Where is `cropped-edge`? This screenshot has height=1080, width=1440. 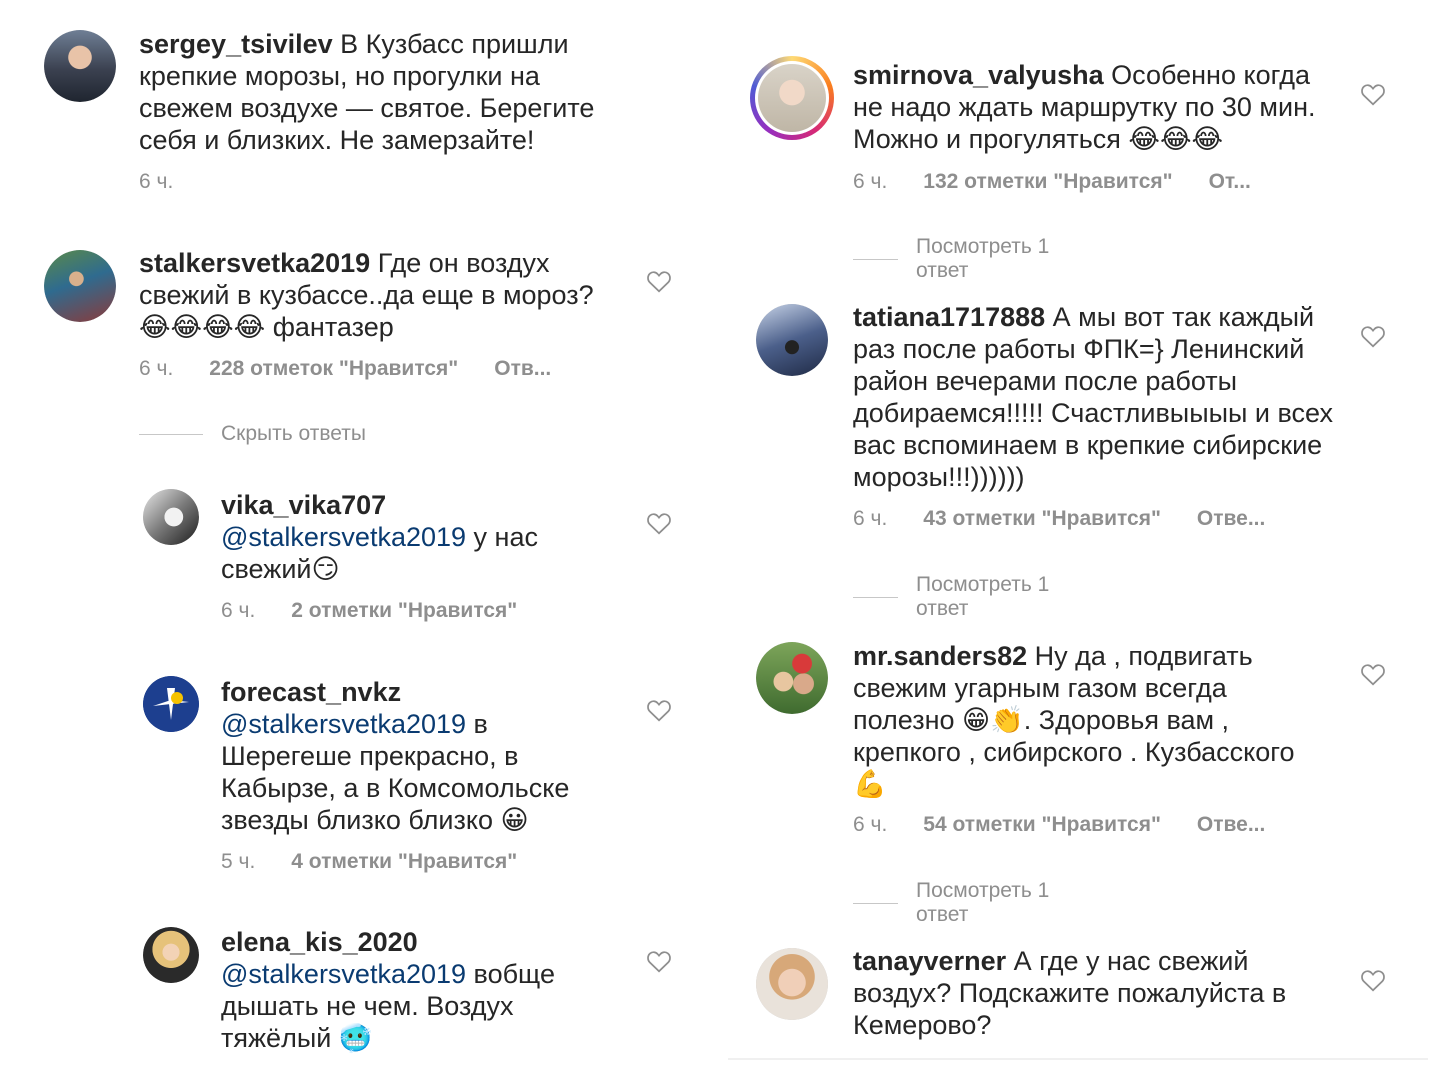
cropped-edge is located at coordinates (1078, 1059).